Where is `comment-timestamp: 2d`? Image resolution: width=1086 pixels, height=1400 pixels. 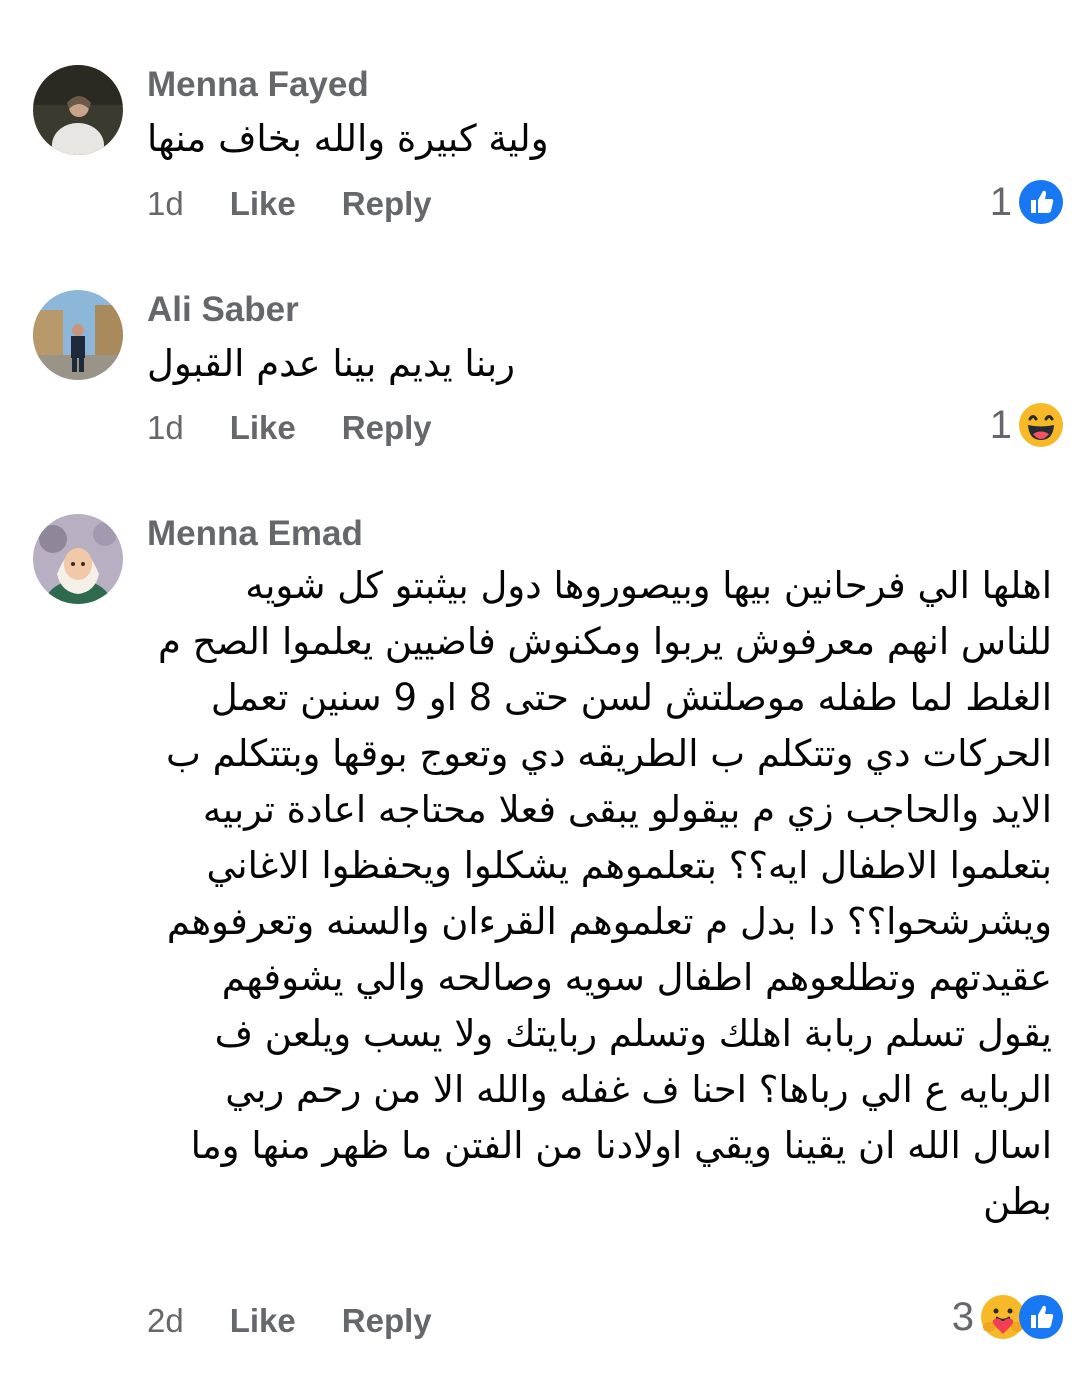
comment-timestamp: 2d is located at coordinates (165, 1321).